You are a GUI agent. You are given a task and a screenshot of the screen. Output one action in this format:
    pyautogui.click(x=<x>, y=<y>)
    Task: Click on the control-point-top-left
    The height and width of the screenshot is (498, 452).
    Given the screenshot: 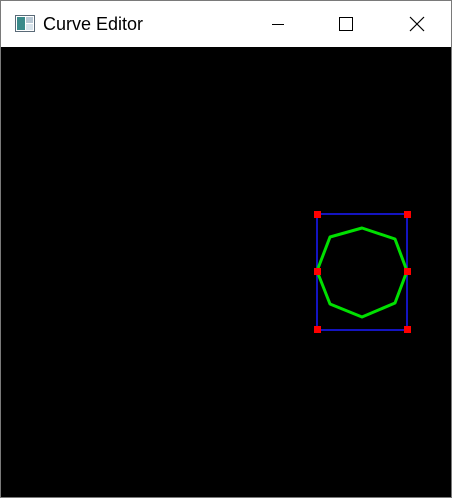 What is the action you would take?
    pyautogui.click(x=317, y=214)
    